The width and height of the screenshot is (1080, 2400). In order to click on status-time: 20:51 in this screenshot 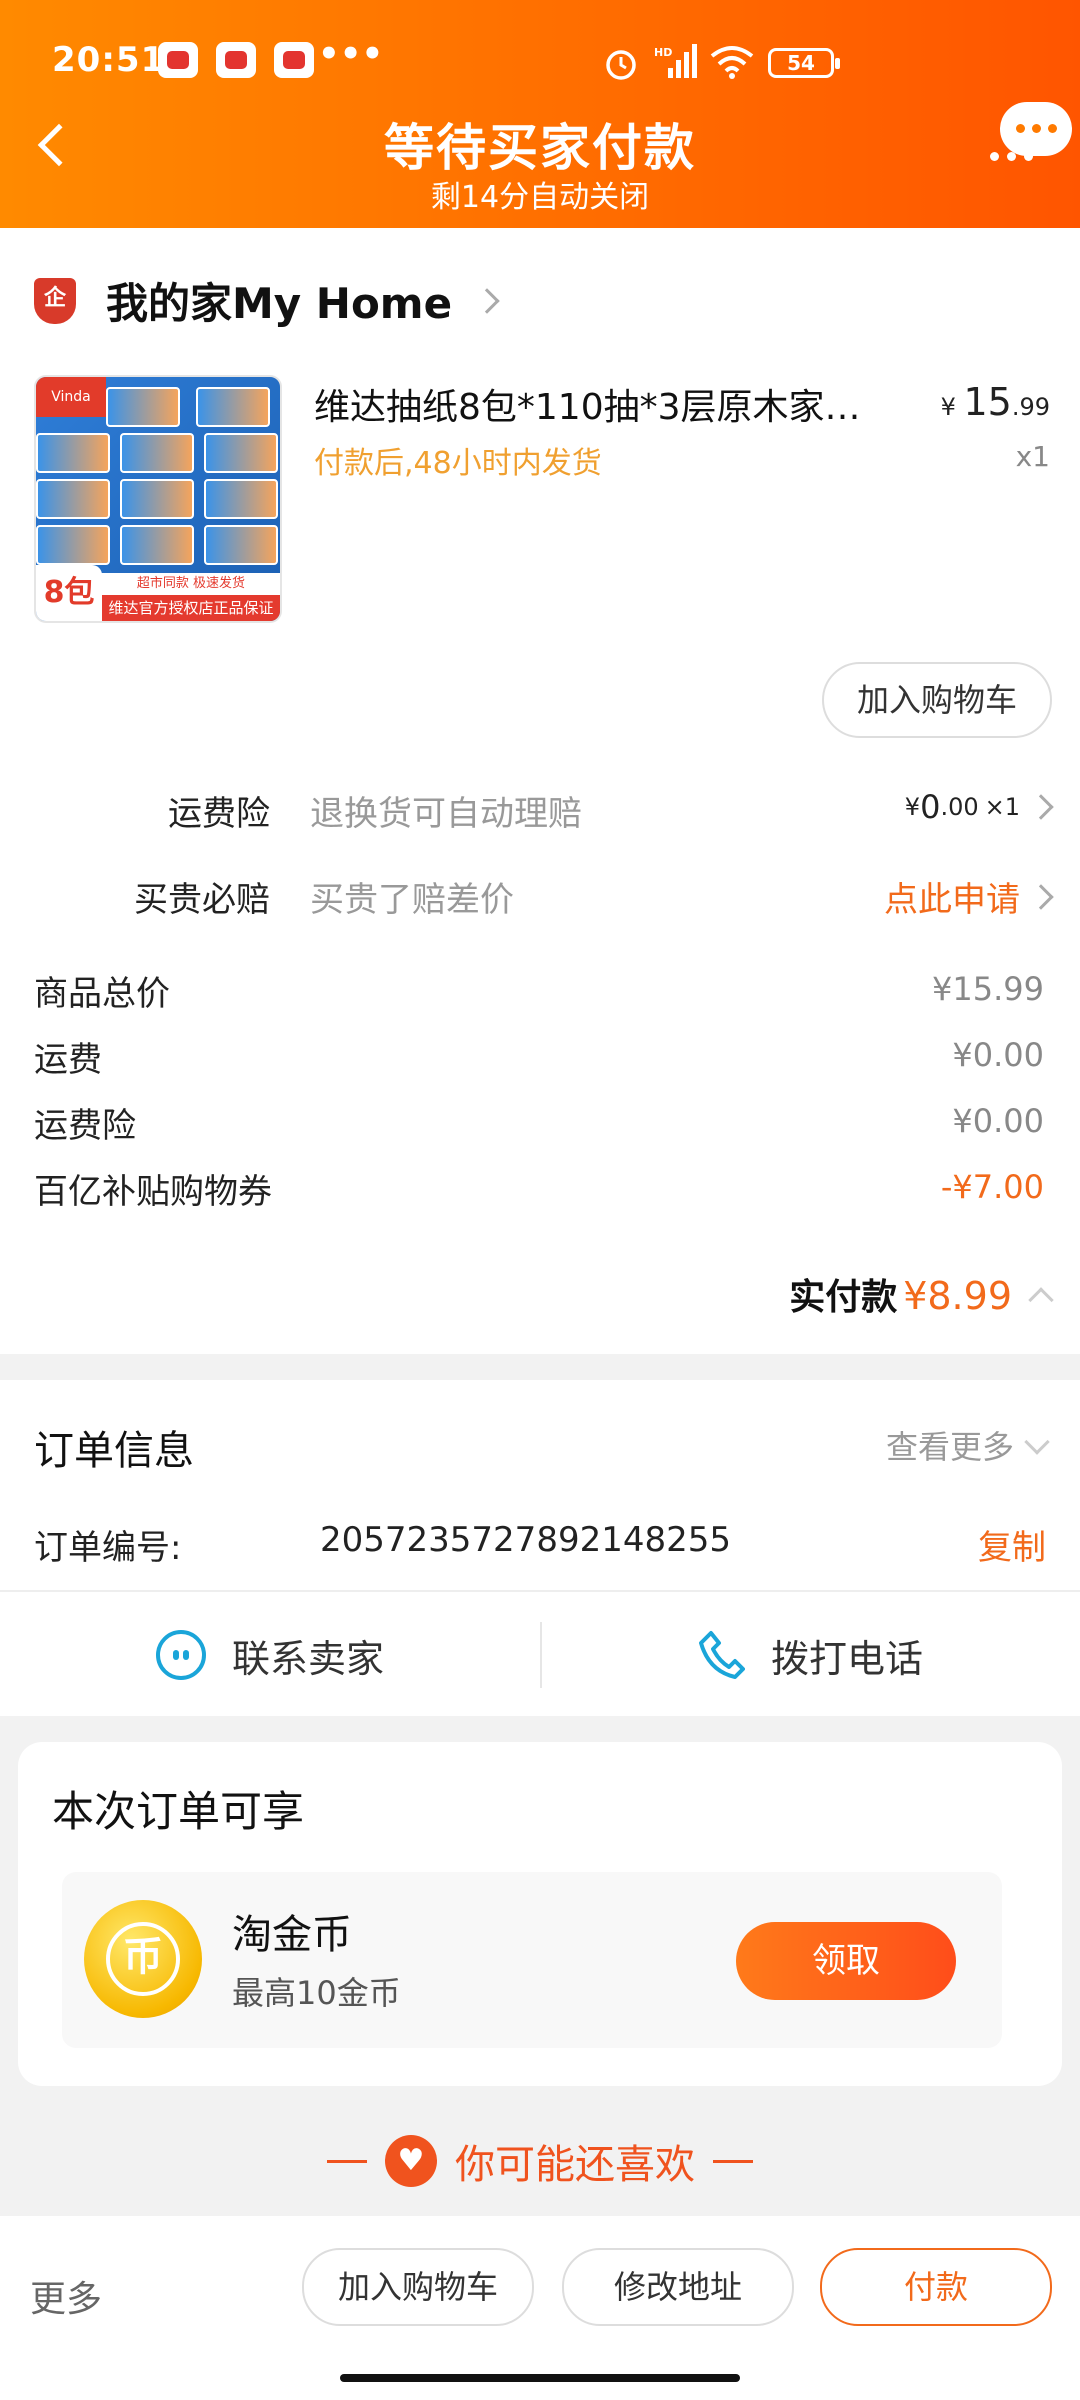, I will do `click(109, 60)`.